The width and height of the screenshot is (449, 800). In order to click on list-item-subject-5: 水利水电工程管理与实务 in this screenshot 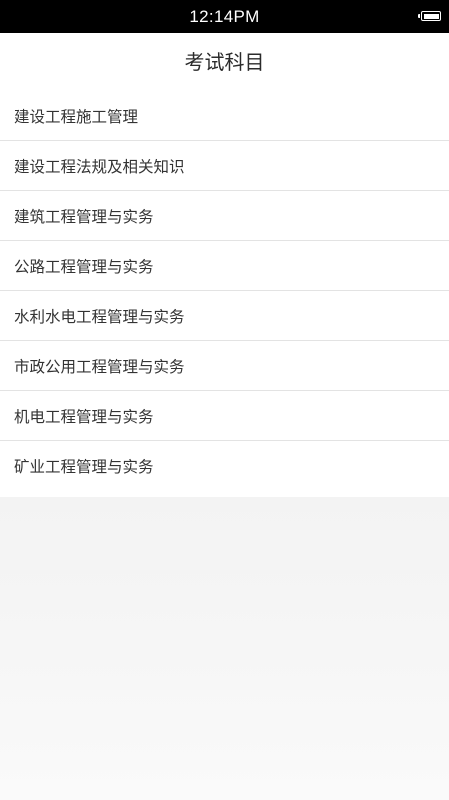, I will do `click(224, 316)`.